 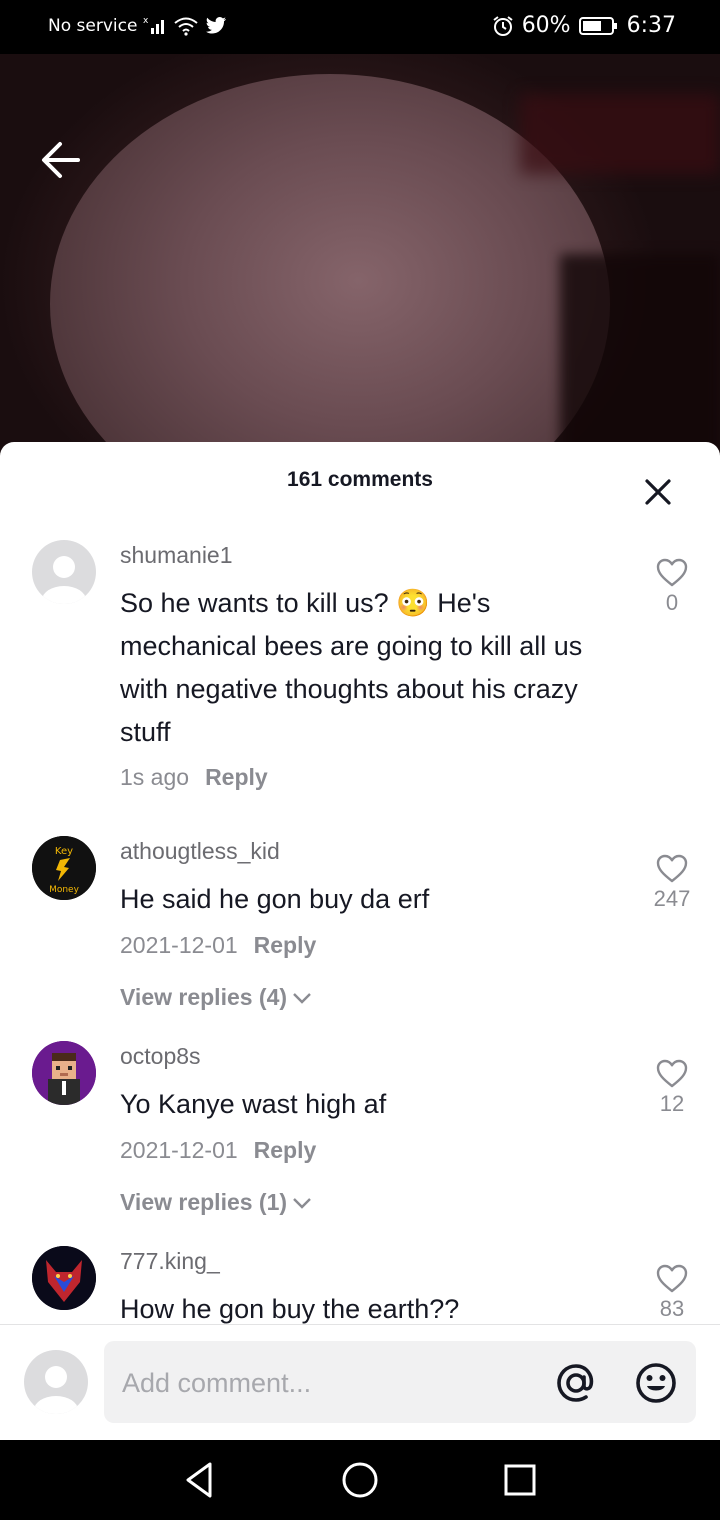 I want to click on system-navigation-bar, so click(x=360, y=1480).